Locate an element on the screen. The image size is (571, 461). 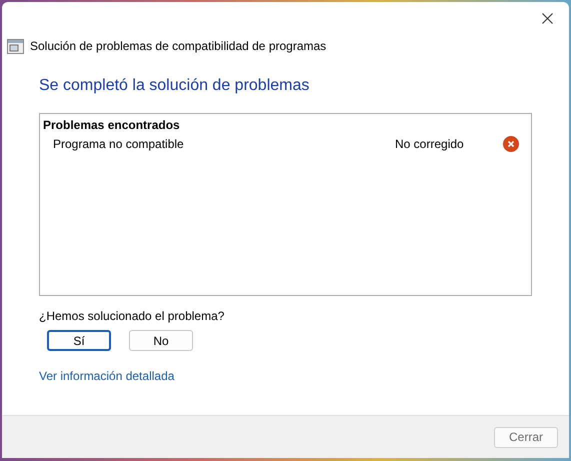
problem-name: Programa no compatible is located at coordinates (119, 144).